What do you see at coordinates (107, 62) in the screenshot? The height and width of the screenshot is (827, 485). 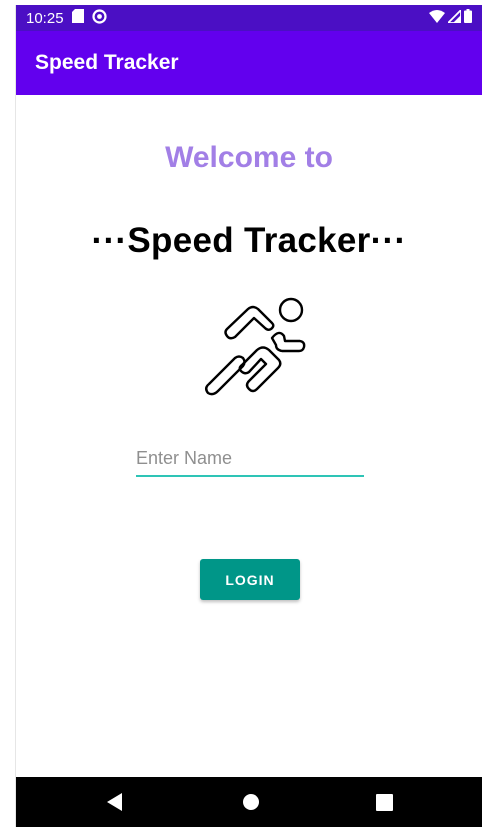 I see `app-bar-title: Speed Tracker` at bounding box center [107, 62].